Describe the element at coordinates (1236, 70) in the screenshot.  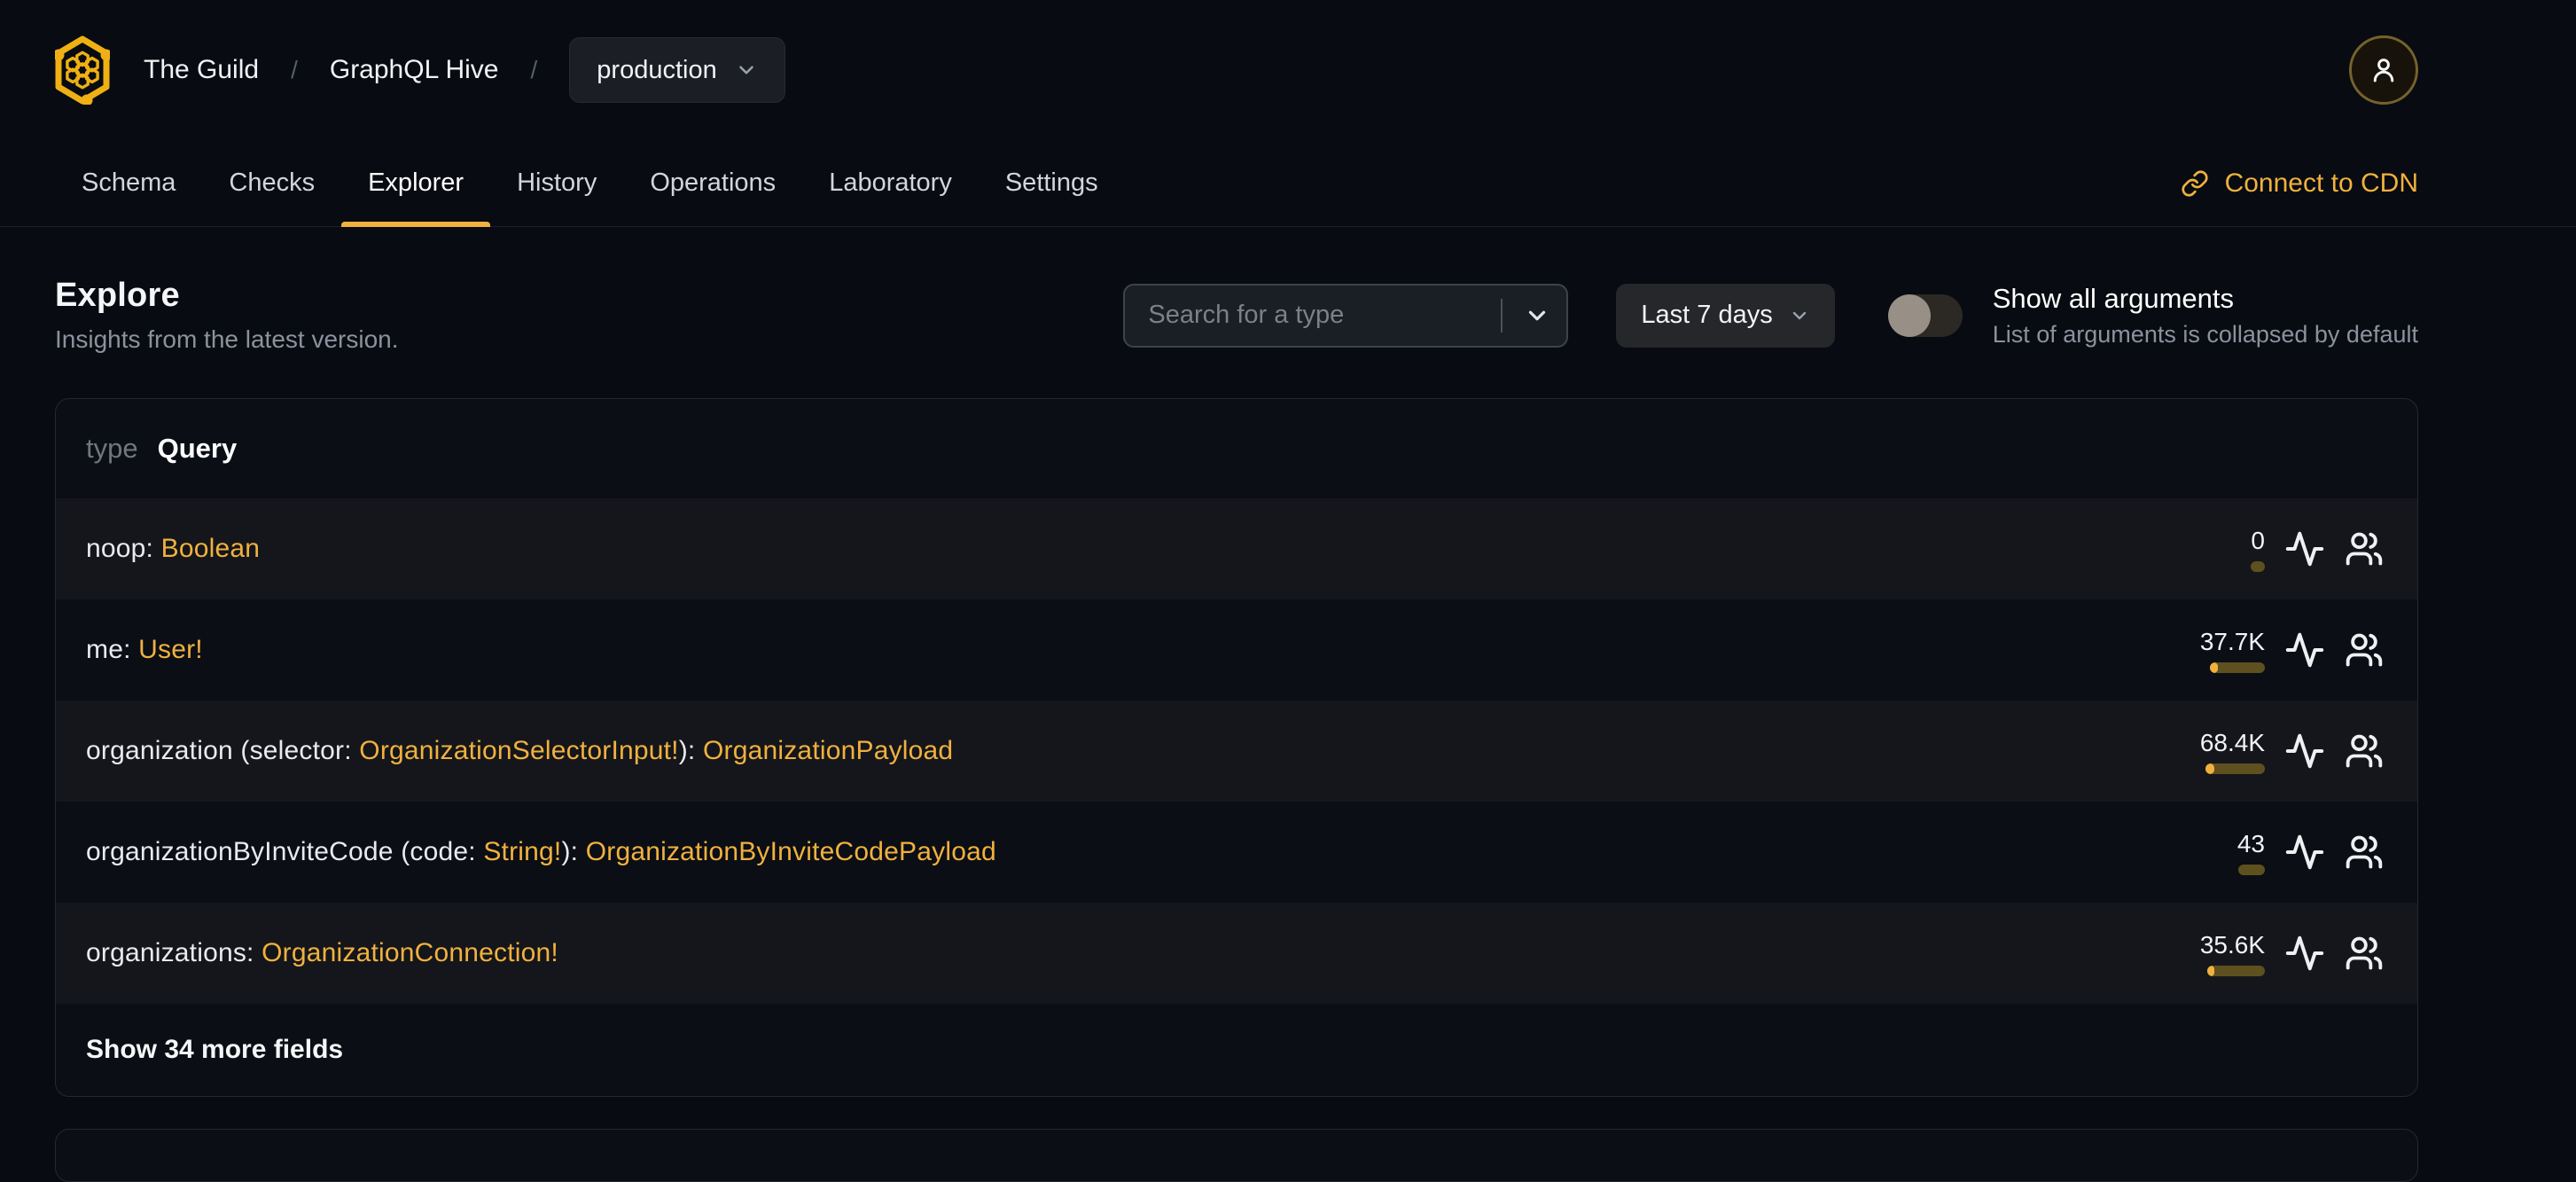
I see `brand-row: The Guild / GraphQL Hive / production` at that location.